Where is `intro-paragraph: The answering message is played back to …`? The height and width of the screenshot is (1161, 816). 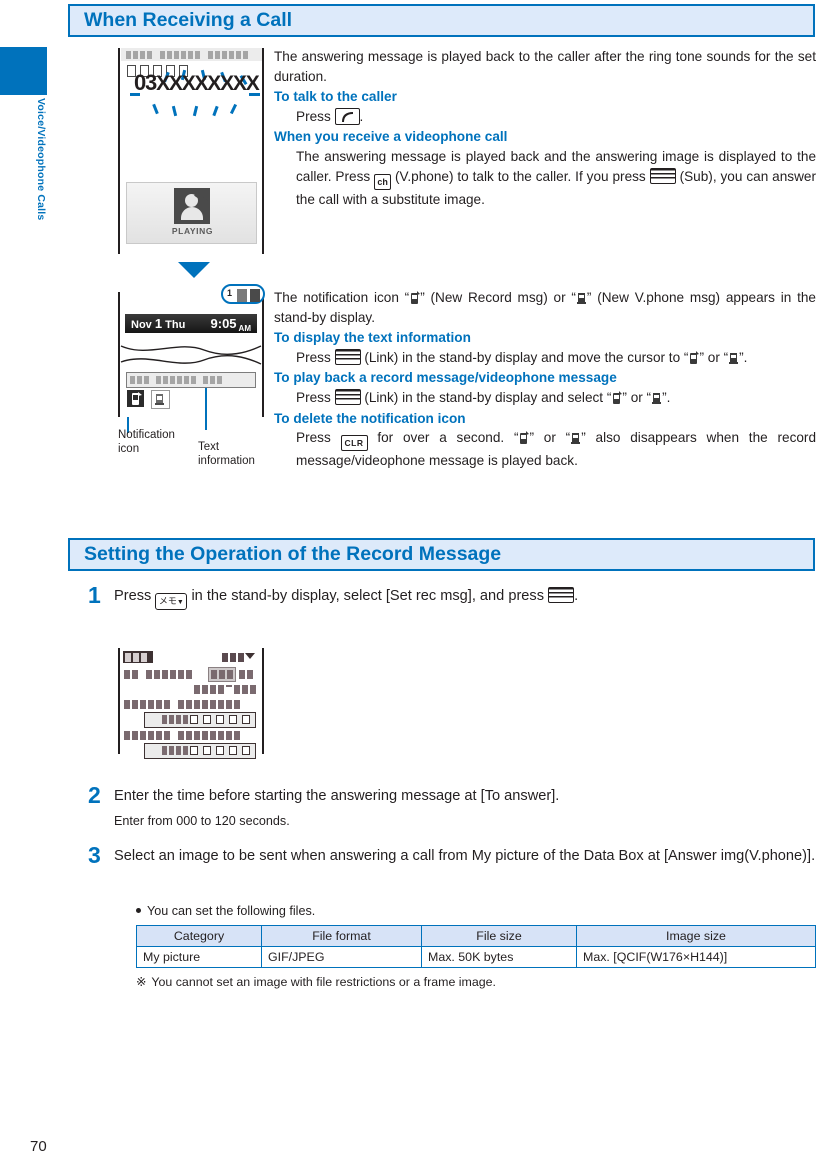 intro-paragraph: The answering message is played back to … is located at coordinates (545, 66).